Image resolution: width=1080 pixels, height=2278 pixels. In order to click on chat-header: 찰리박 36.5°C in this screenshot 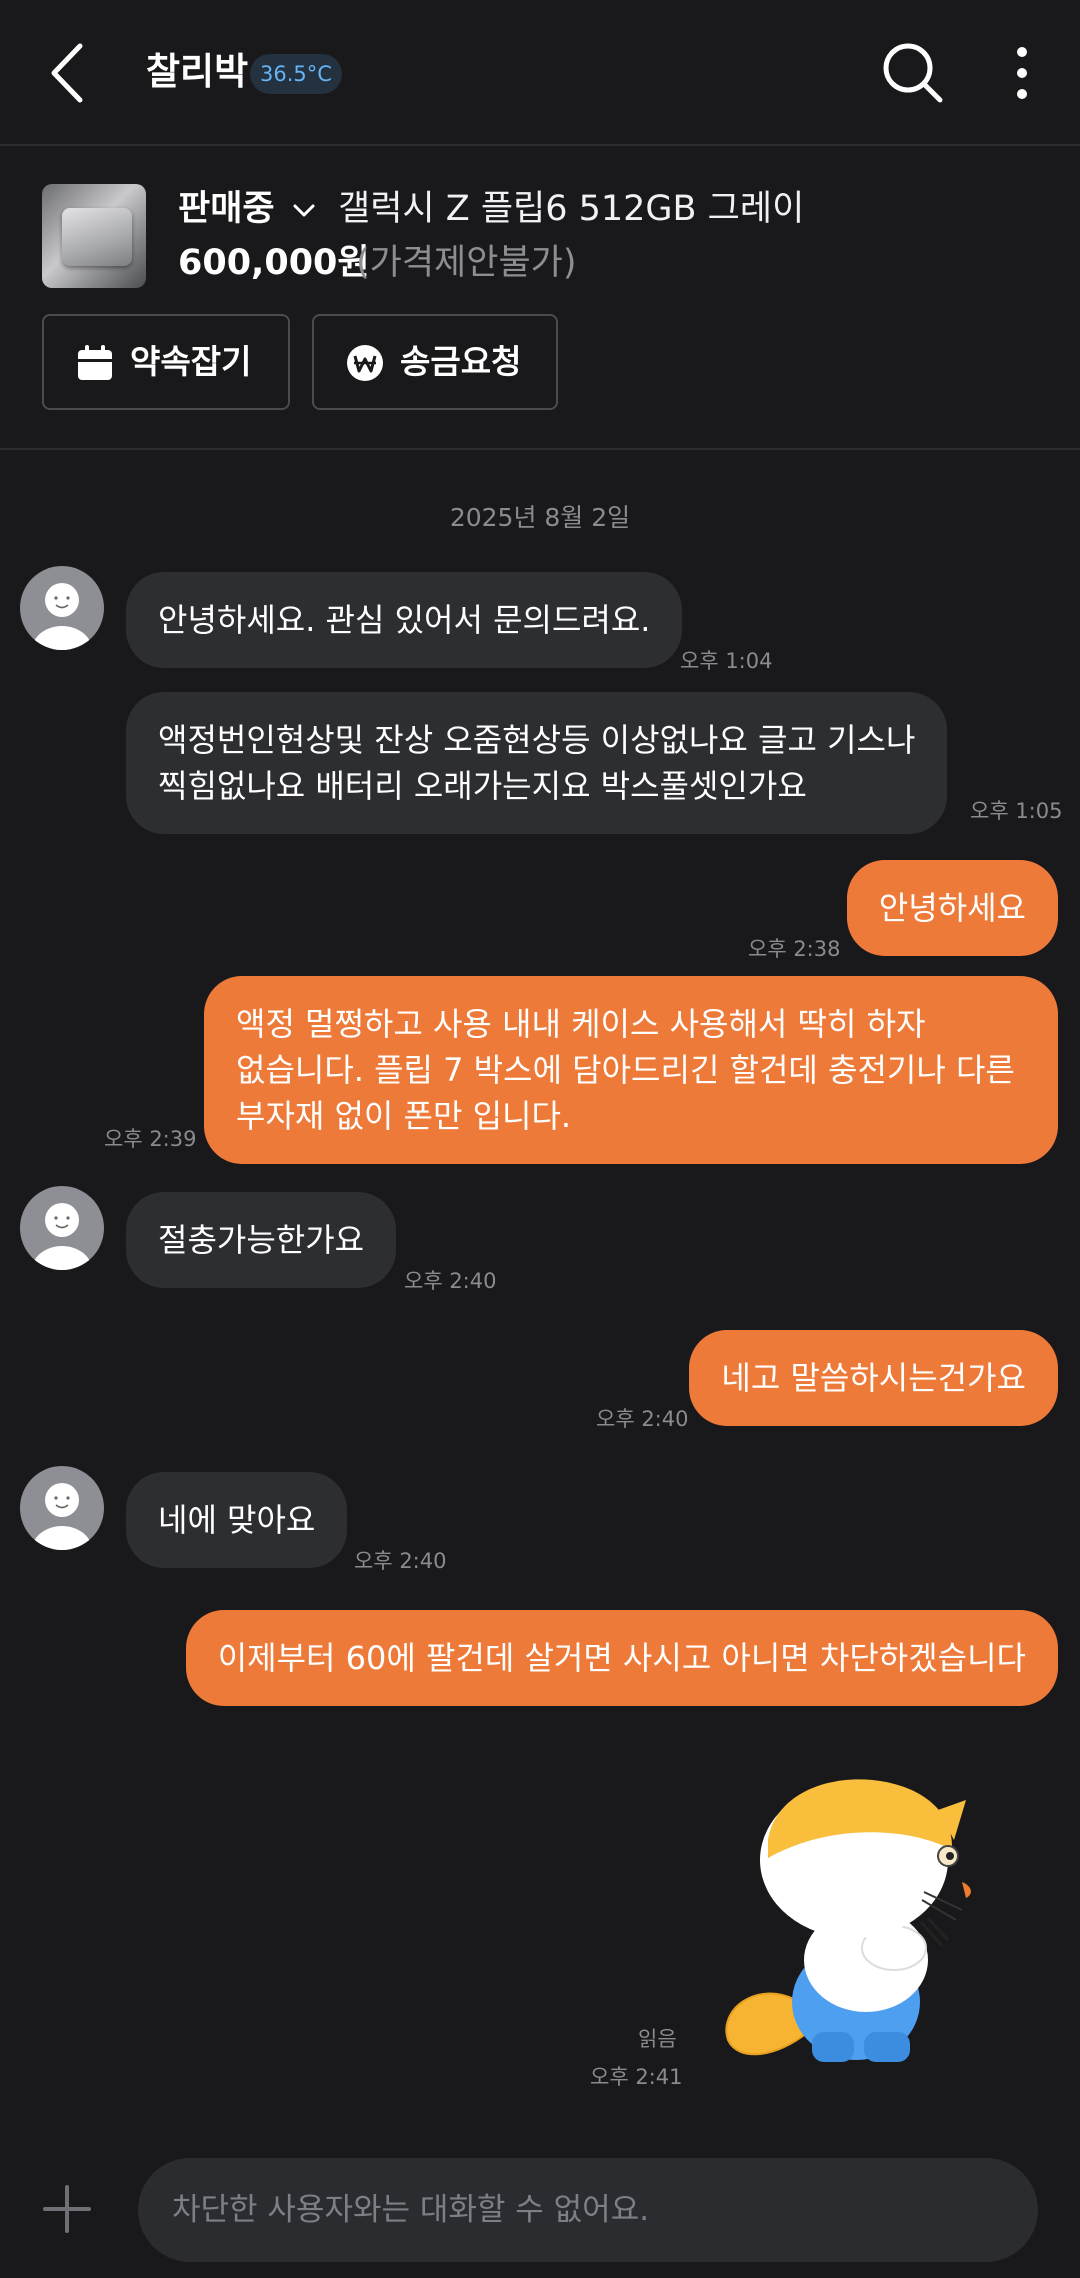, I will do `click(540, 73)`.